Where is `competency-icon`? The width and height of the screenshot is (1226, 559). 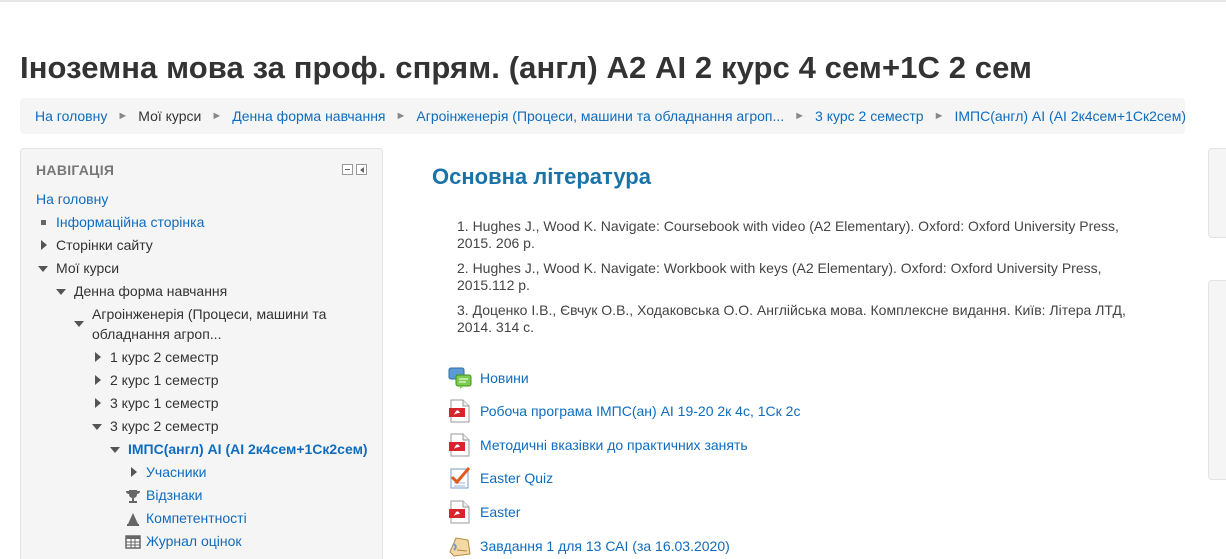
competency-icon is located at coordinates (133, 519).